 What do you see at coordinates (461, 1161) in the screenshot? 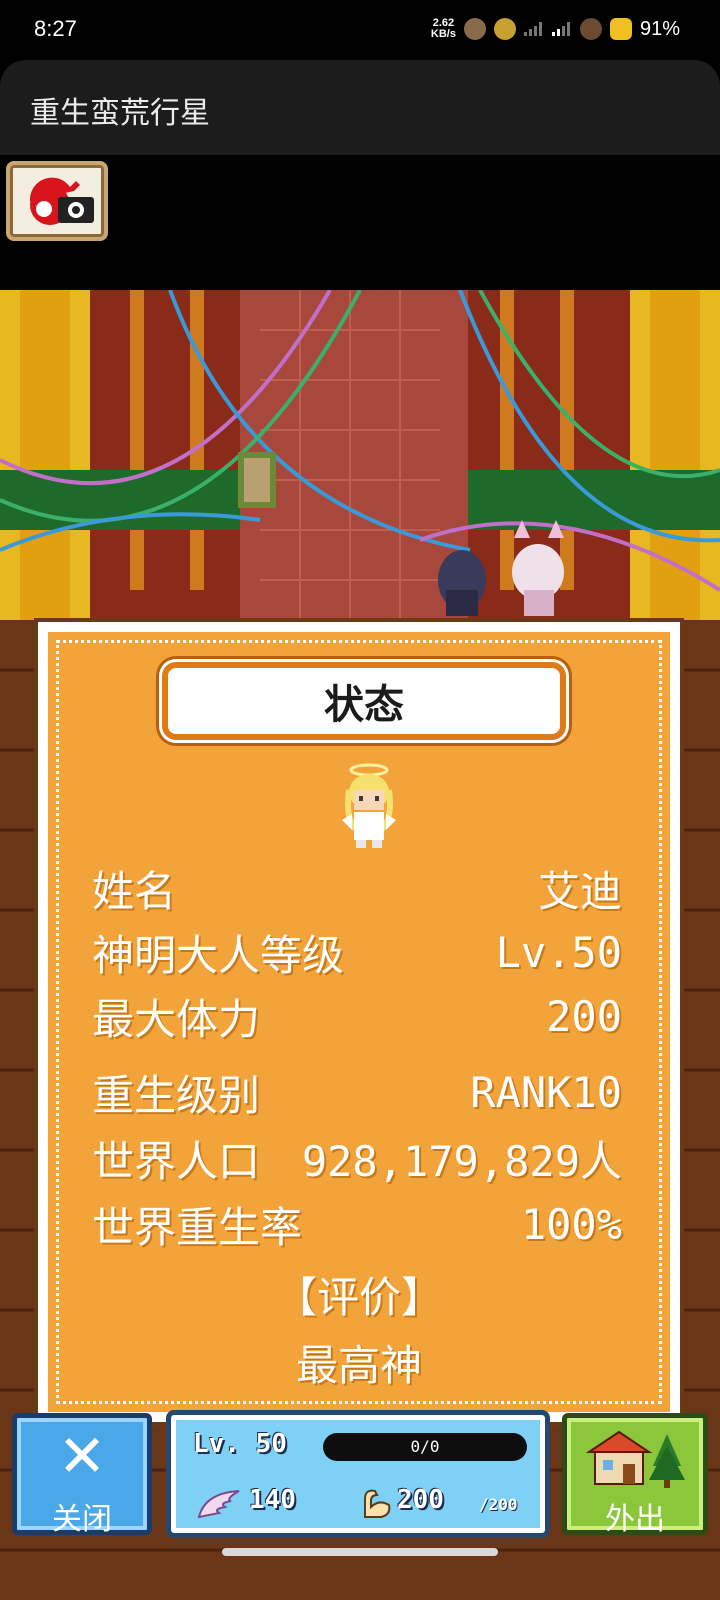
I see `stat-value: 928,179,829人` at bounding box center [461, 1161].